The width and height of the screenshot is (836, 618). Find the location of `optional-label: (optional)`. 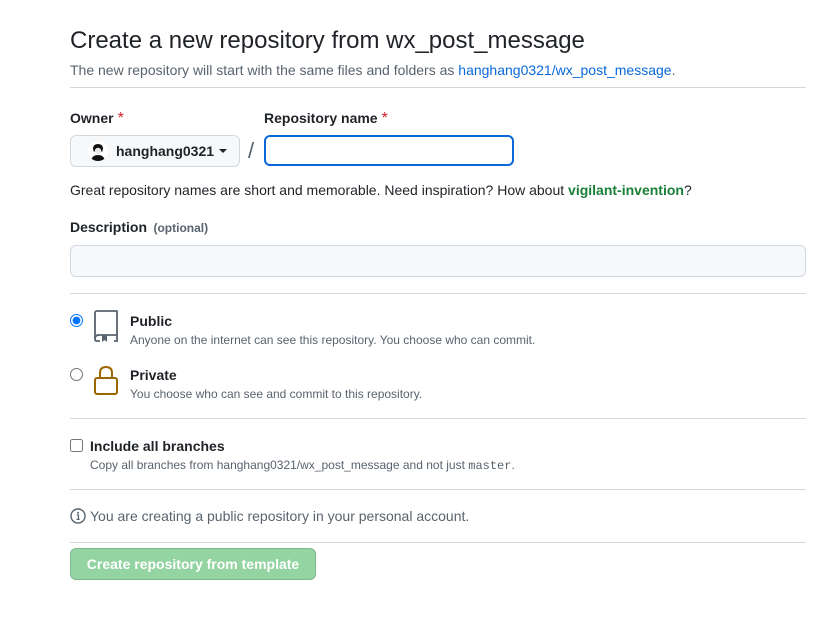

optional-label: (optional) is located at coordinates (181, 228).